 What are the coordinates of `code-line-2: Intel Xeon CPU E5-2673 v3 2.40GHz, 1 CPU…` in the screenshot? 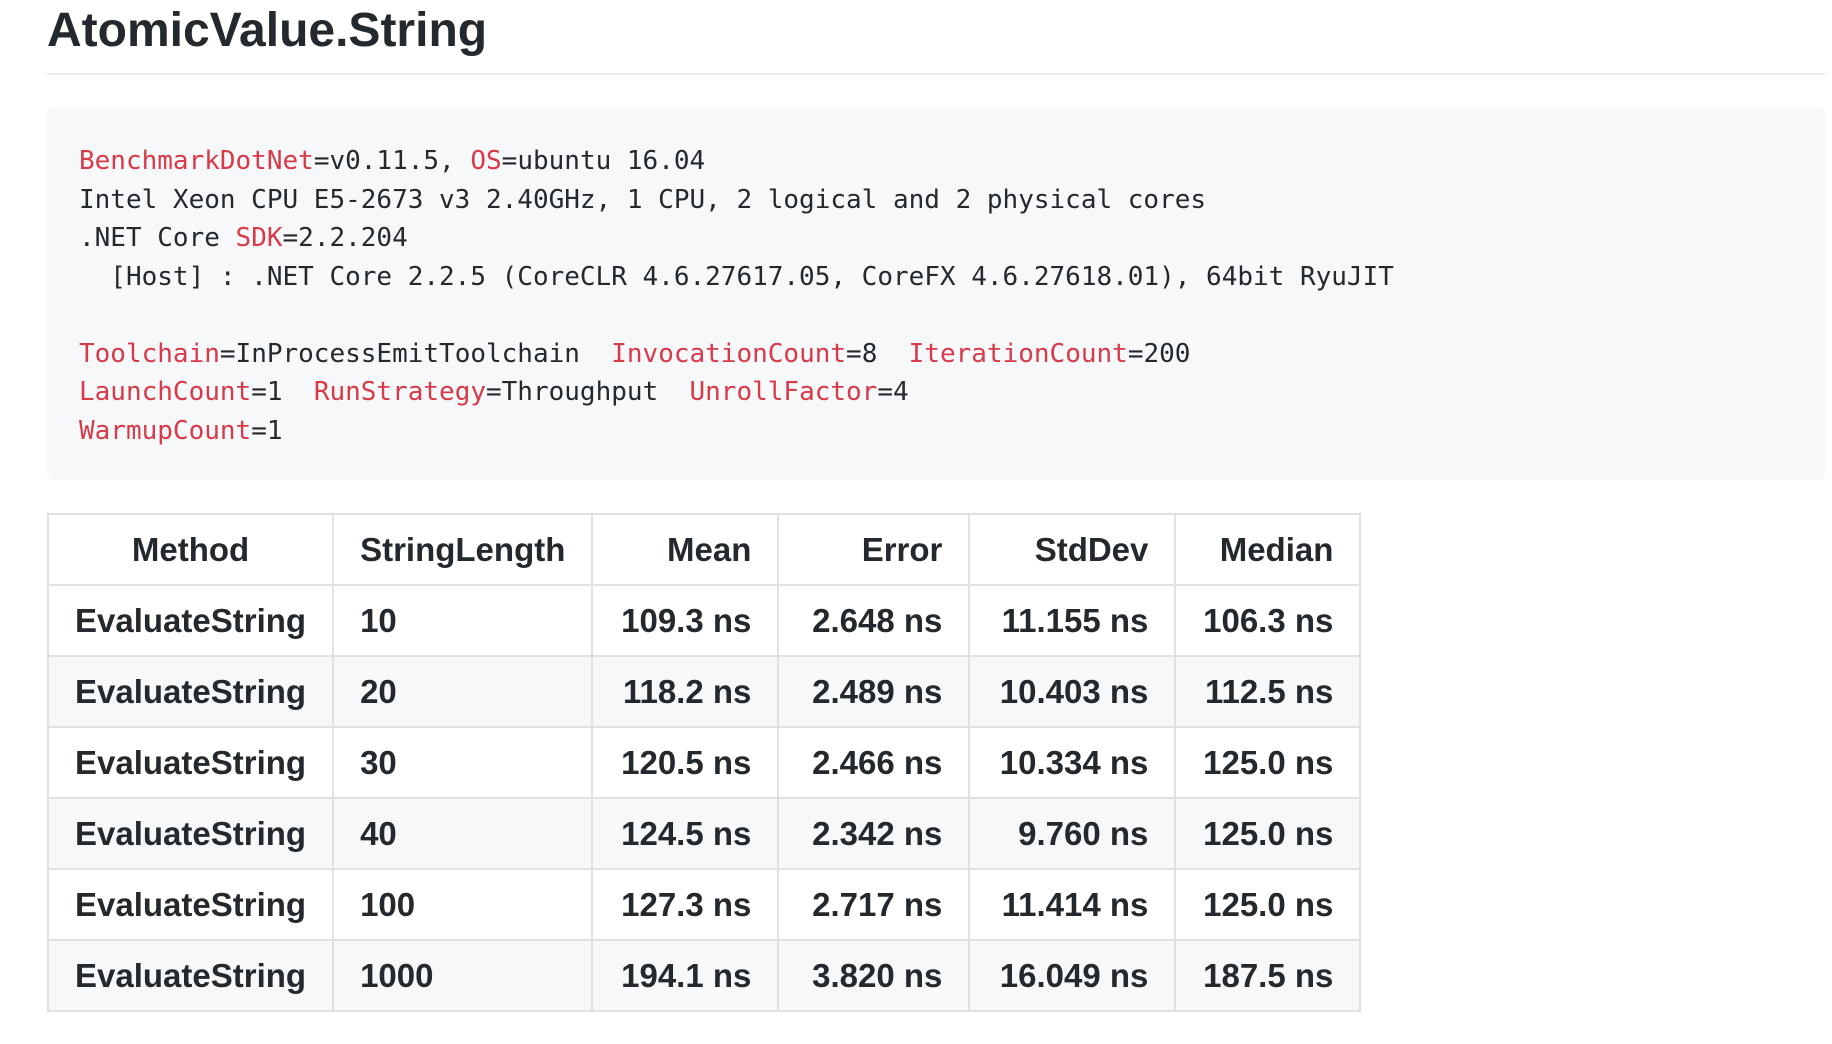 It's located at (643, 199).